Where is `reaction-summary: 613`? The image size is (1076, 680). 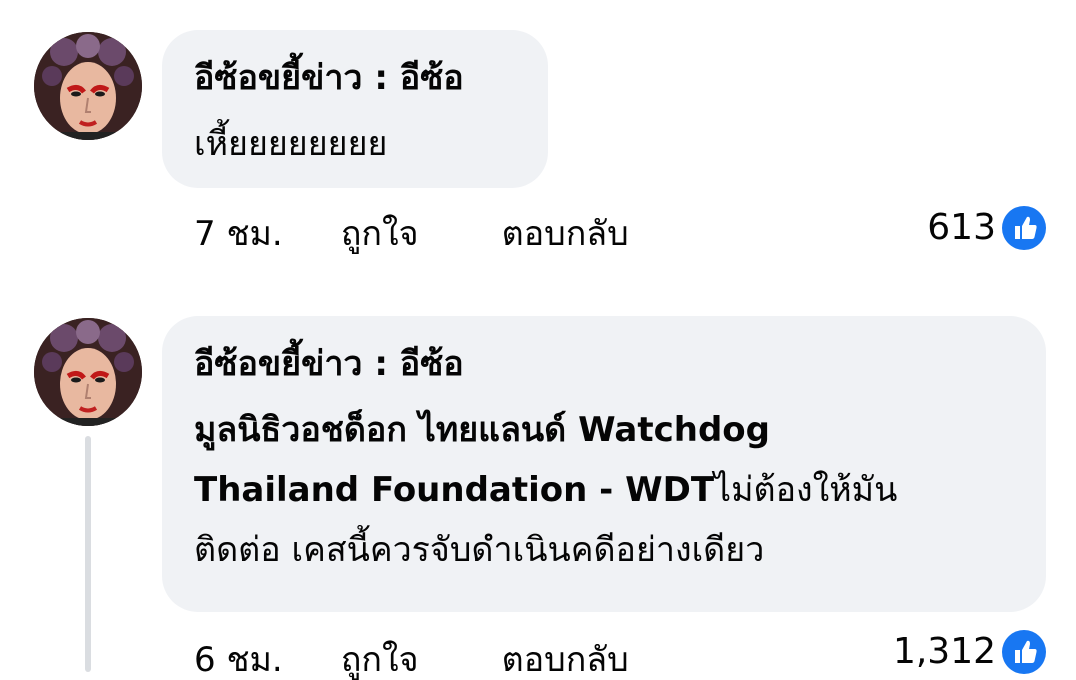
reaction-summary: 613 is located at coordinates (986, 228).